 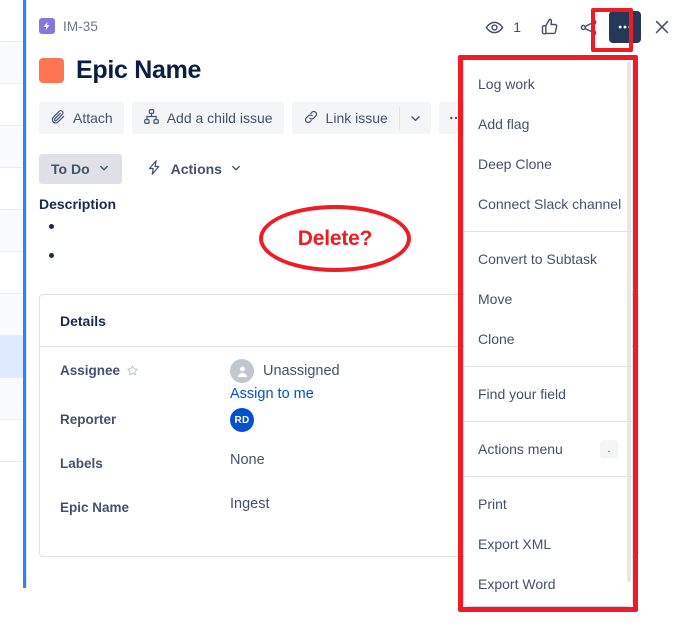 I want to click on status-row: To Do Actions, so click(x=143, y=169).